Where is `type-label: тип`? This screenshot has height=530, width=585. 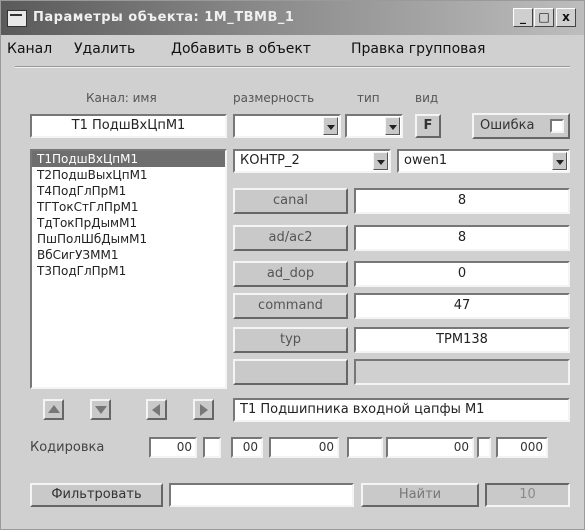
type-label: тип is located at coordinates (368, 98).